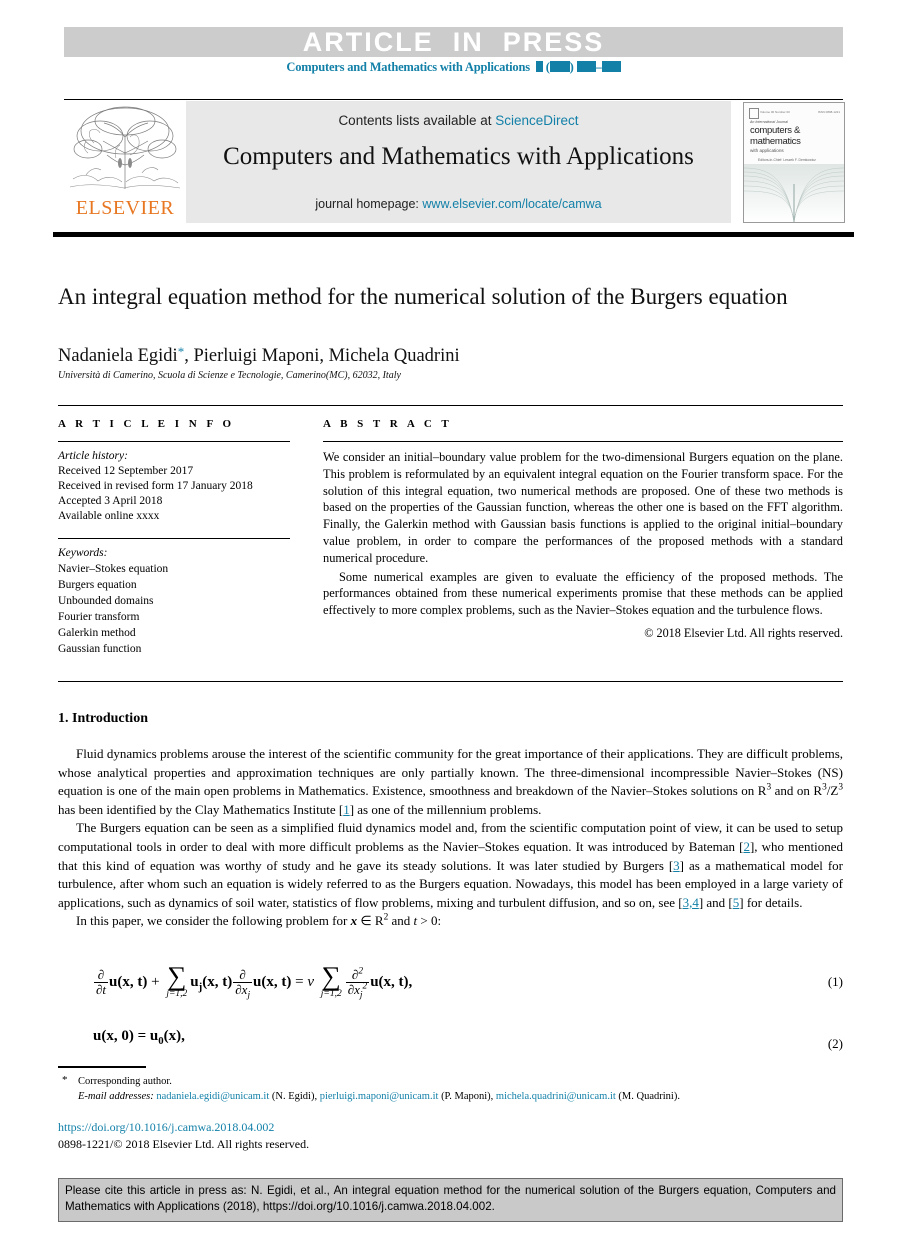  I want to click on cover-title-line2: mathematics, so click(775, 141).